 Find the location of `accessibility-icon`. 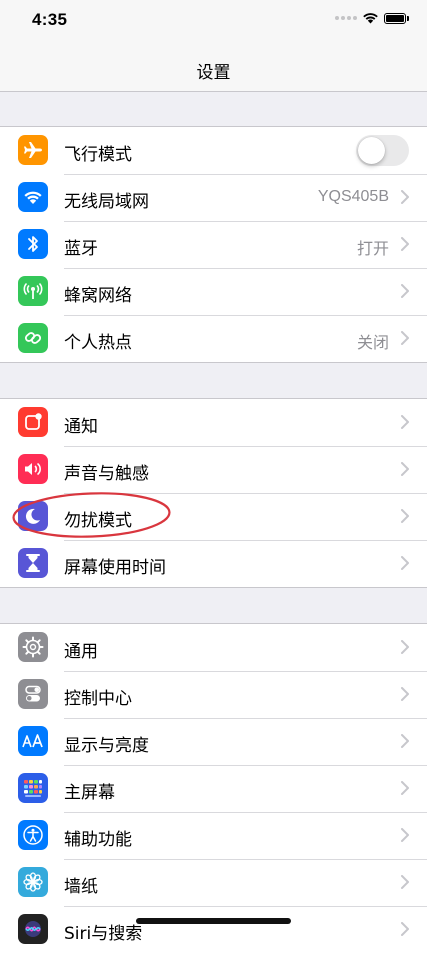

accessibility-icon is located at coordinates (33, 835).